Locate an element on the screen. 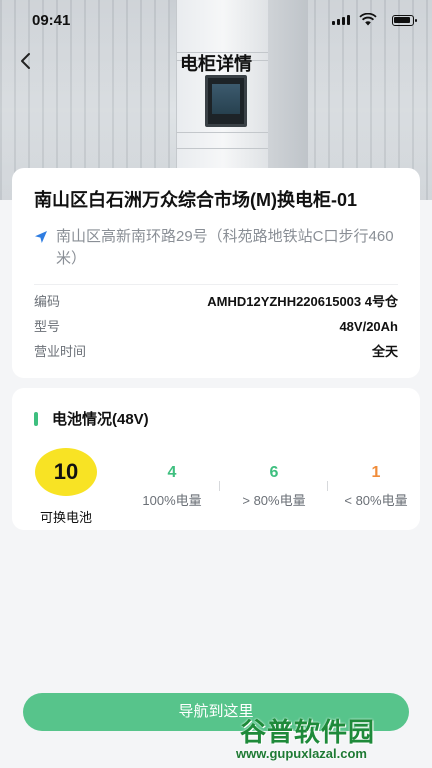 The image size is (432, 768). detail-value: AMHD12YZHH220615003 4号仓 is located at coordinates (302, 301).